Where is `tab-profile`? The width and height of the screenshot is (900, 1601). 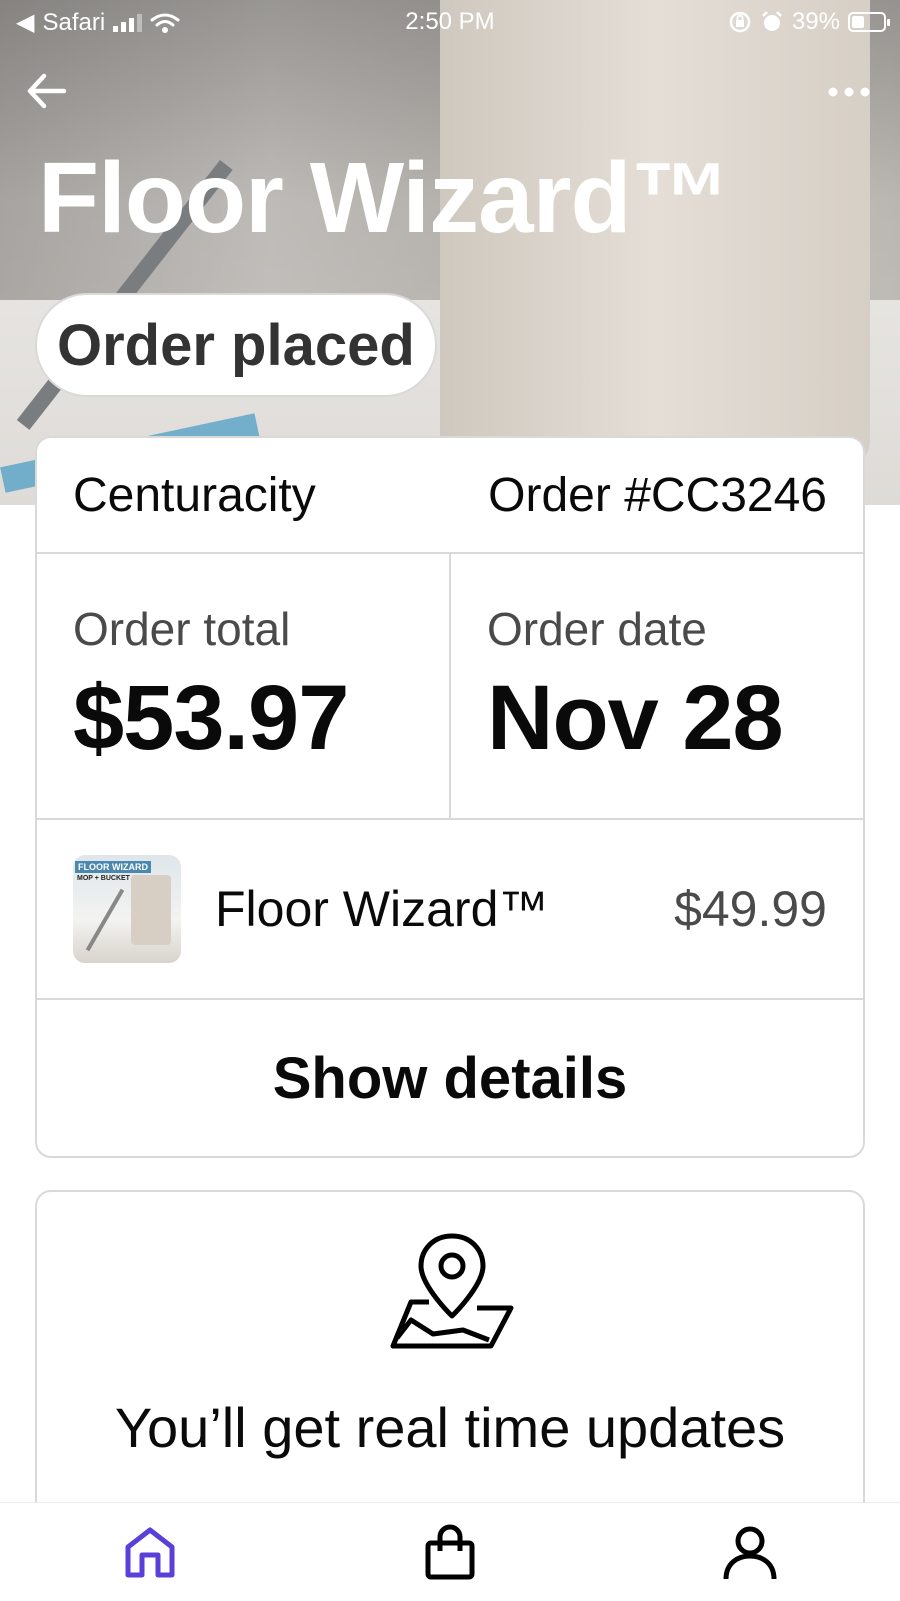 tab-profile is located at coordinates (750, 1553).